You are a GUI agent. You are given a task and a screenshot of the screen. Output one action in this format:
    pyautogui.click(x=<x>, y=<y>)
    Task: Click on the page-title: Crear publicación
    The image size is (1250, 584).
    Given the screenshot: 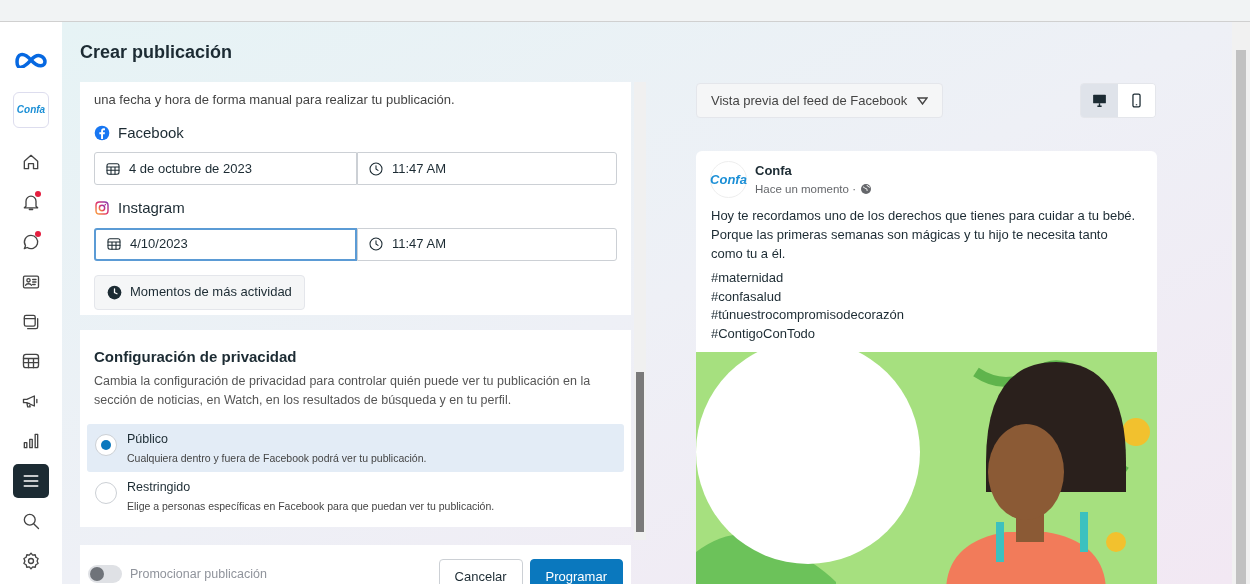 What is the action you would take?
    pyautogui.click(x=156, y=52)
    